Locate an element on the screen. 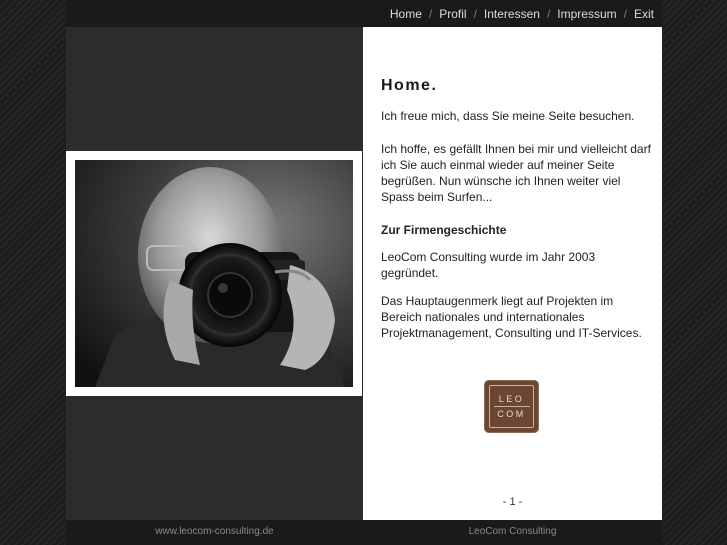 This screenshot has width=727, height=545. nav-profil: Profil is located at coordinates (452, 14).